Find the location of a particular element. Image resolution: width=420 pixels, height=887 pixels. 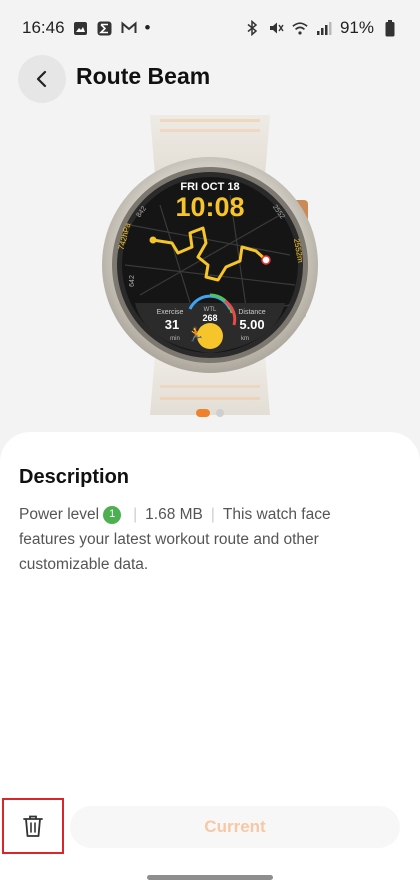

description-title: Description is located at coordinates (74, 477).